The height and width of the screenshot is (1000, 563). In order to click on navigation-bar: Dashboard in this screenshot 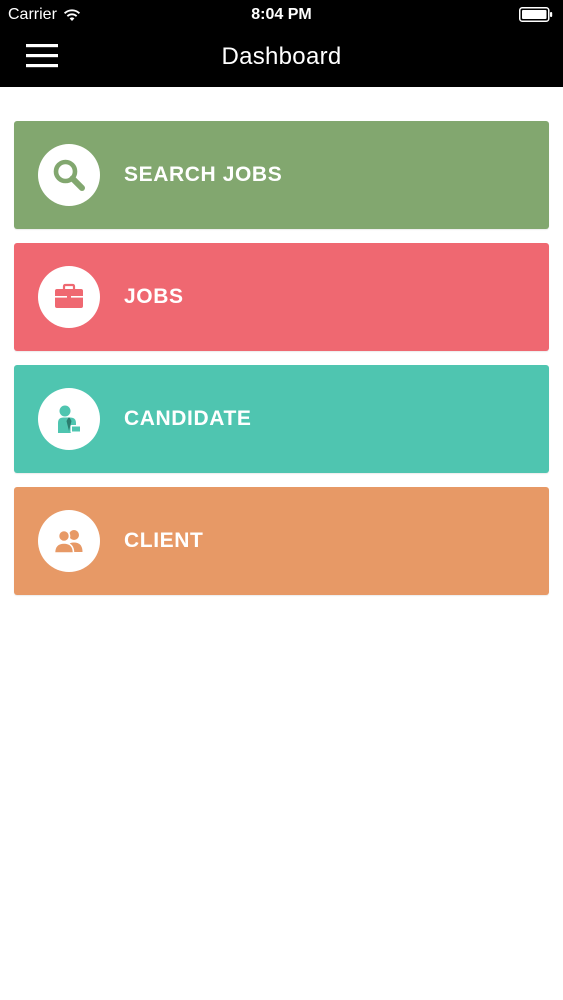, I will do `click(281, 58)`.